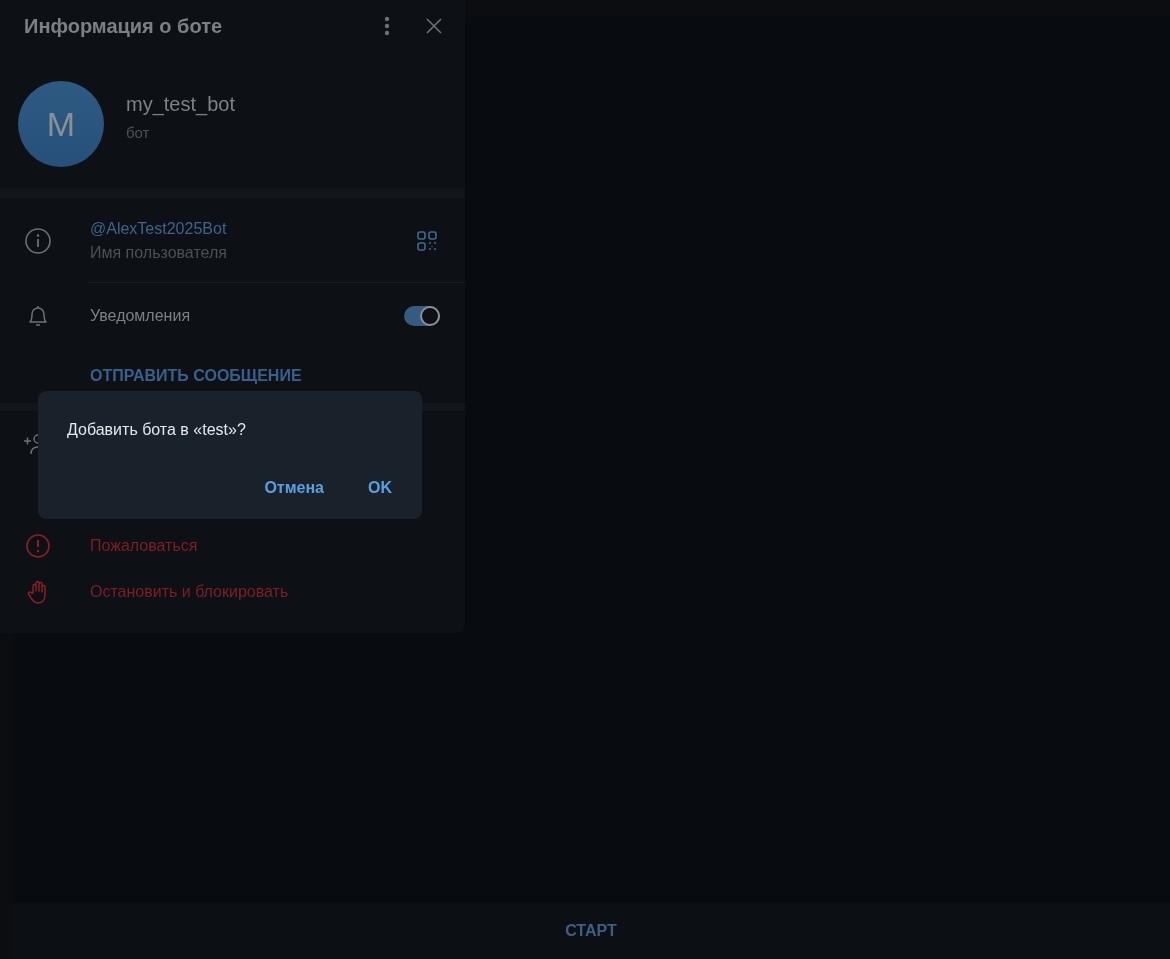 The height and width of the screenshot is (959, 1170). Describe the element at coordinates (38, 240) in the screenshot. I see `info-icon` at that location.